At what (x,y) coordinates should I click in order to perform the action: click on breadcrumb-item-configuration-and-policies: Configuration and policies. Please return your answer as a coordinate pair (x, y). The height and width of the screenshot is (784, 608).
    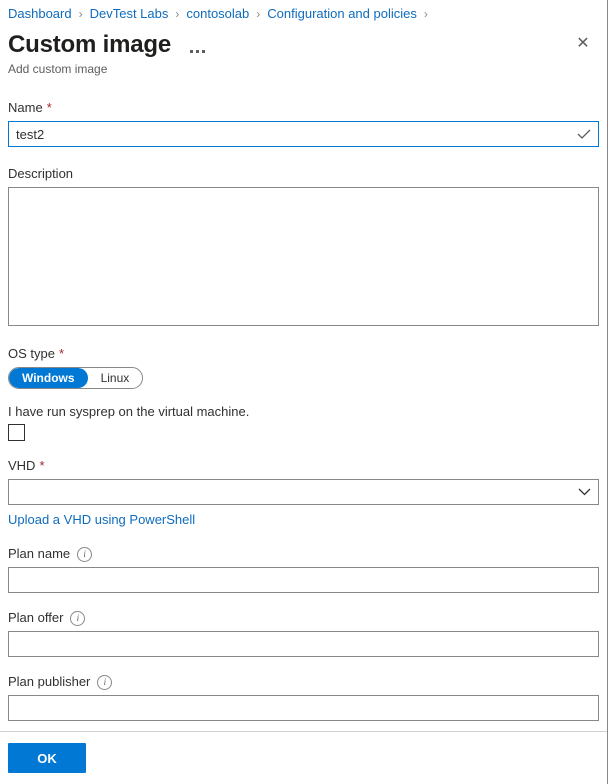
    Looking at the image, I should click on (342, 14).